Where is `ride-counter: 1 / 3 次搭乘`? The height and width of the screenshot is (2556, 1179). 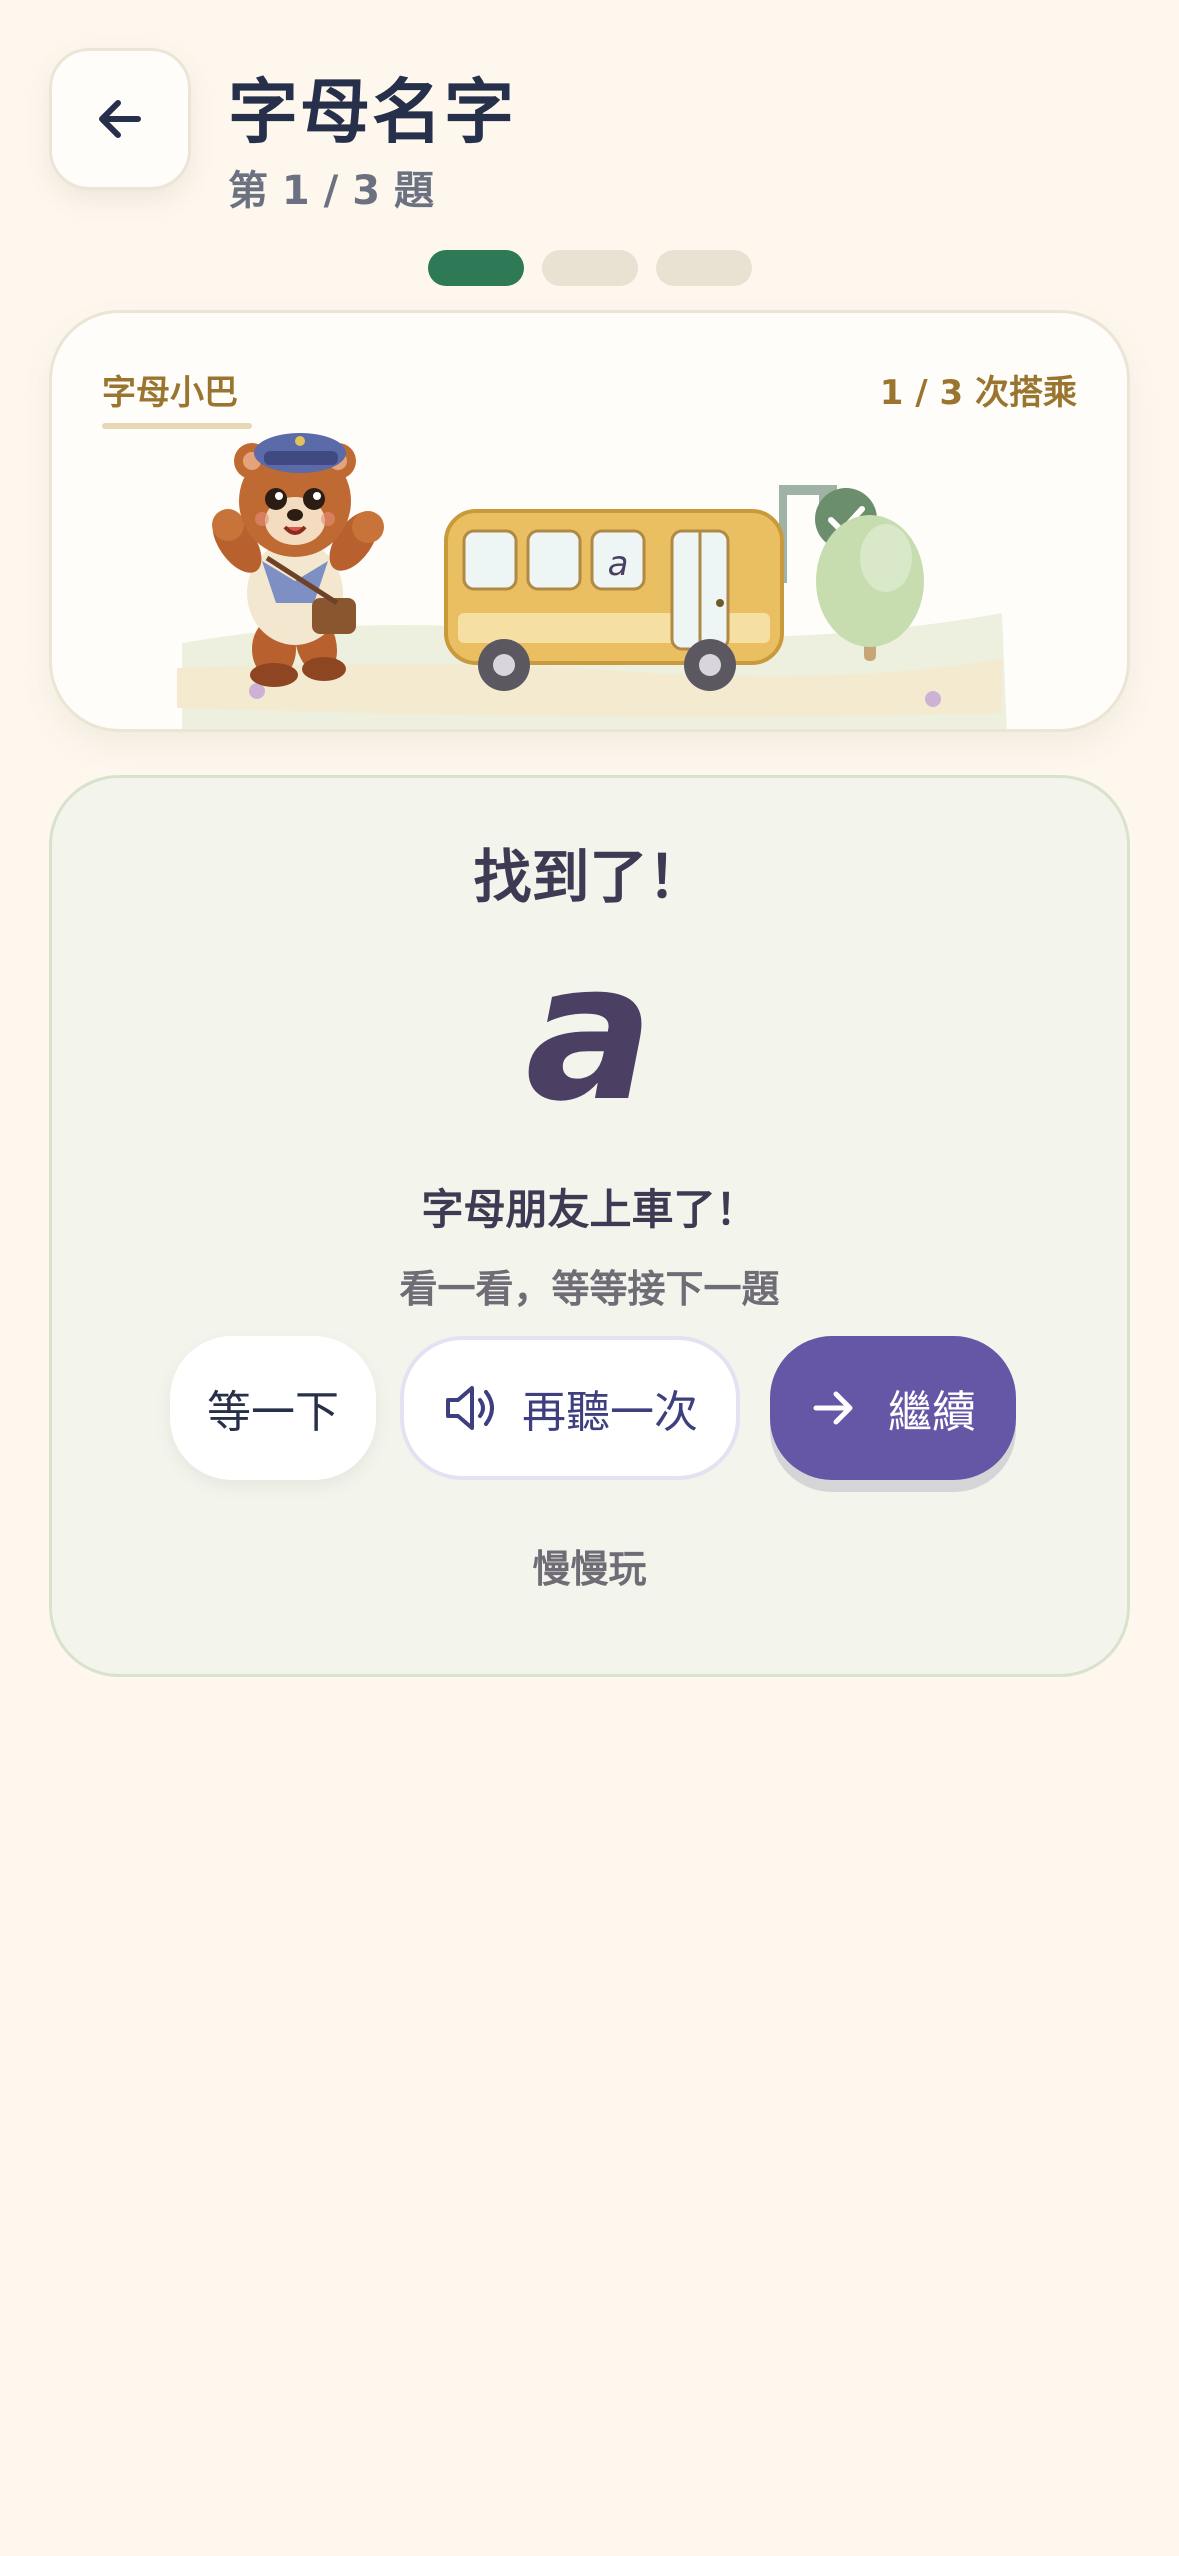
ride-counter: 1 / 3 次搭乘 is located at coordinates (978, 393).